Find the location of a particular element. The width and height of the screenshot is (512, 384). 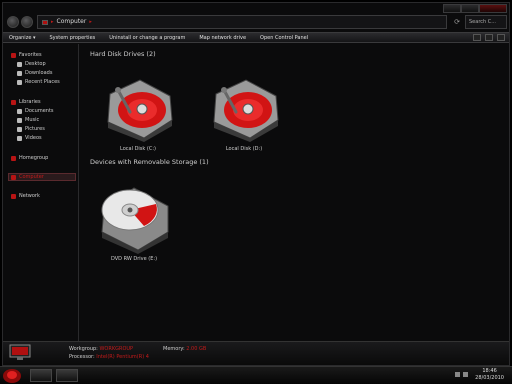

nav-label: Libraries is located at coordinates (30, 102).